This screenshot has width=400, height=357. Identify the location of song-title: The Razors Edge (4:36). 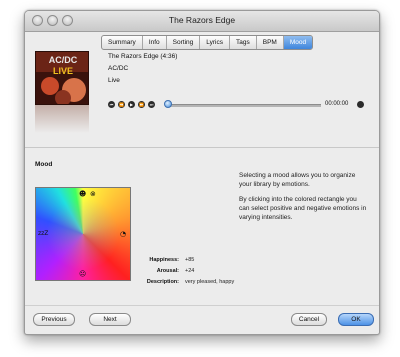
(143, 56).